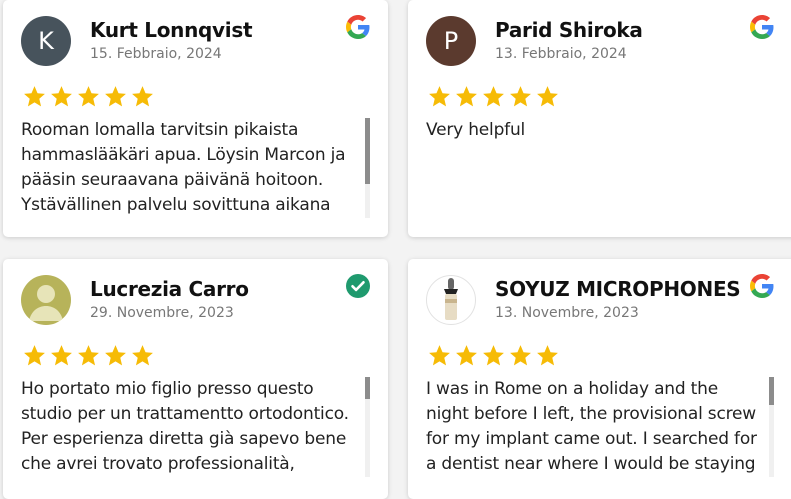  I want to click on avatar: P, so click(451, 41).